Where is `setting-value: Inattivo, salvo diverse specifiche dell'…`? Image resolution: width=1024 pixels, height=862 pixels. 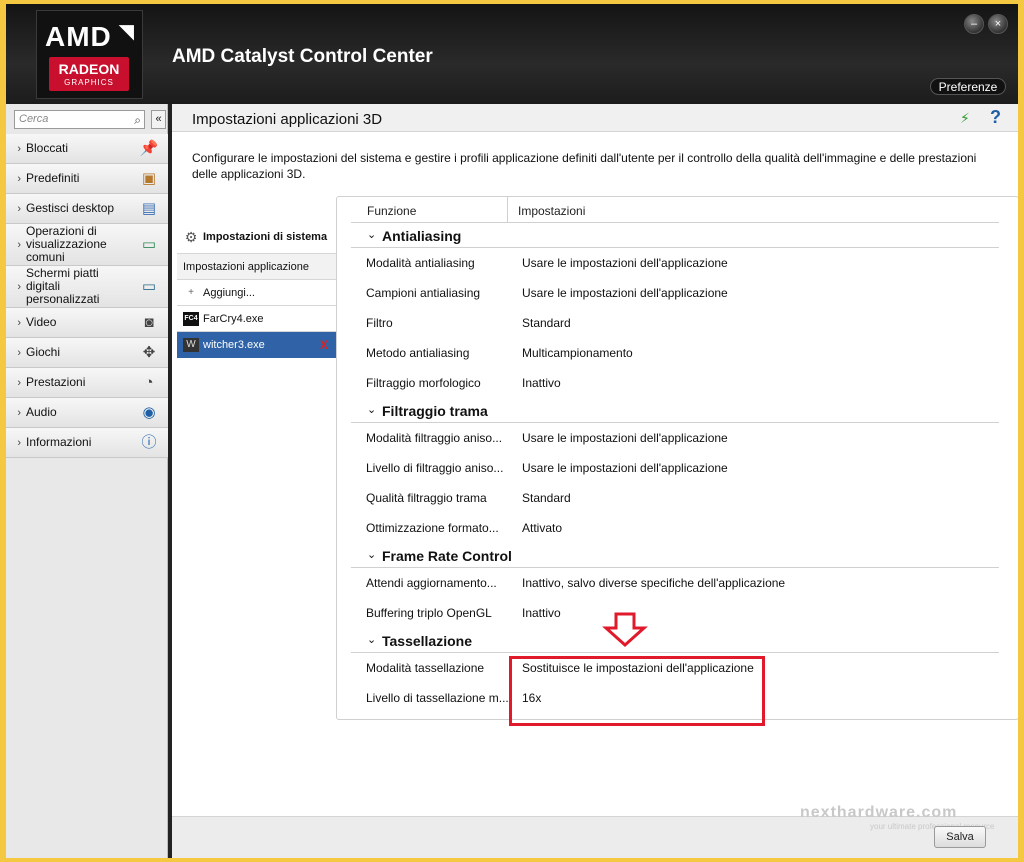
setting-value: Inattivo, salvo diverse specifiche dell'… is located at coordinates (653, 583).